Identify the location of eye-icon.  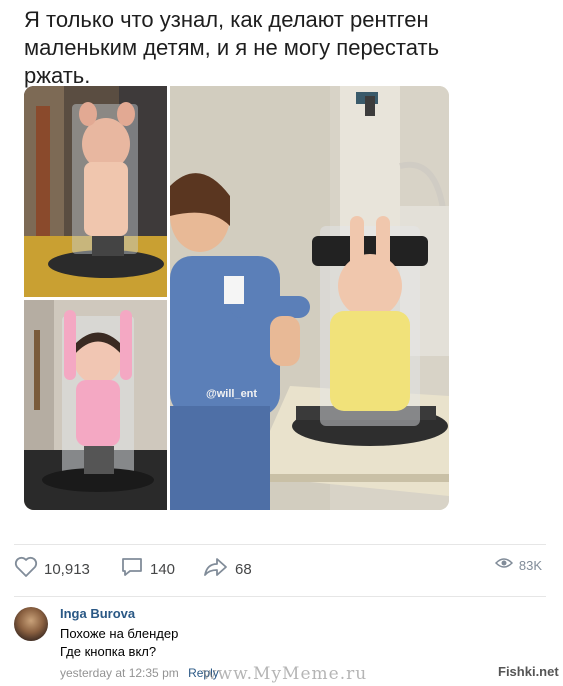
(503, 565).